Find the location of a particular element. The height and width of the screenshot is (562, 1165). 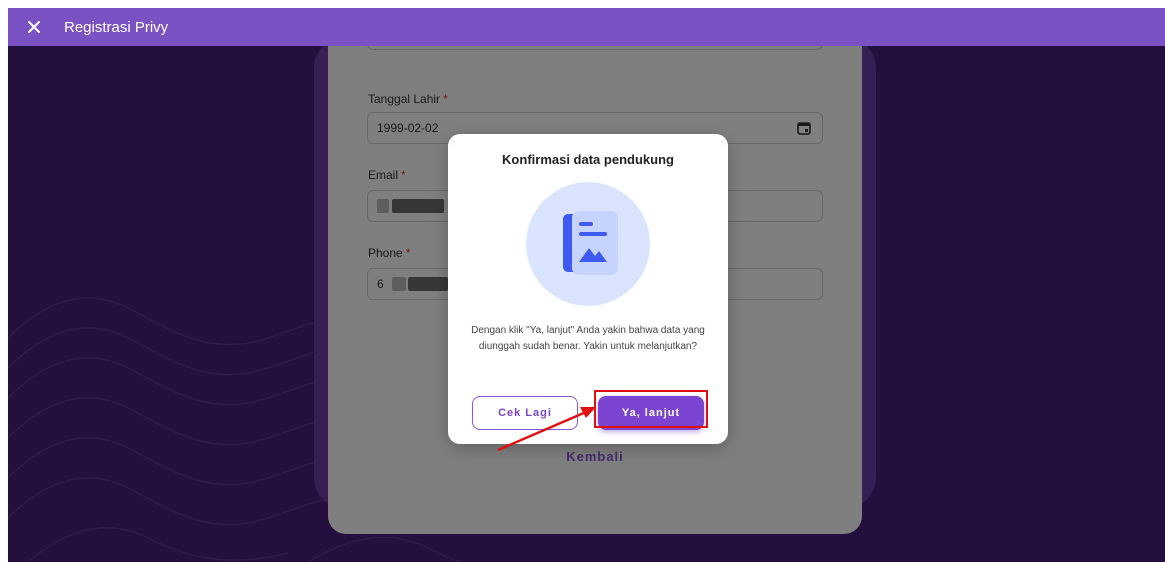

document-image-icon is located at coordinates (588, 244).